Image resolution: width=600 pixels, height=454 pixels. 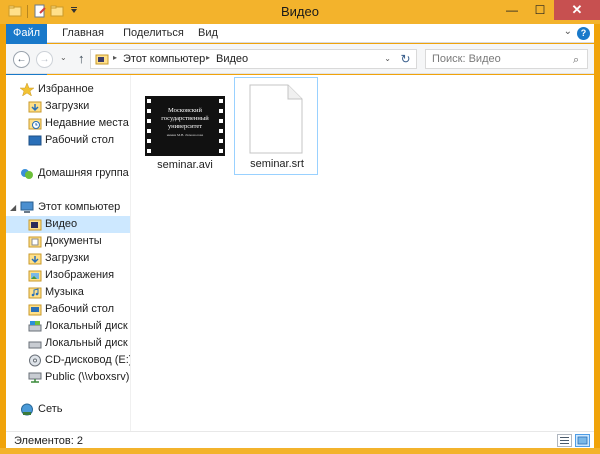 I want to click on sidebar-item-label: Недавние места, so click(x=87, y=123).